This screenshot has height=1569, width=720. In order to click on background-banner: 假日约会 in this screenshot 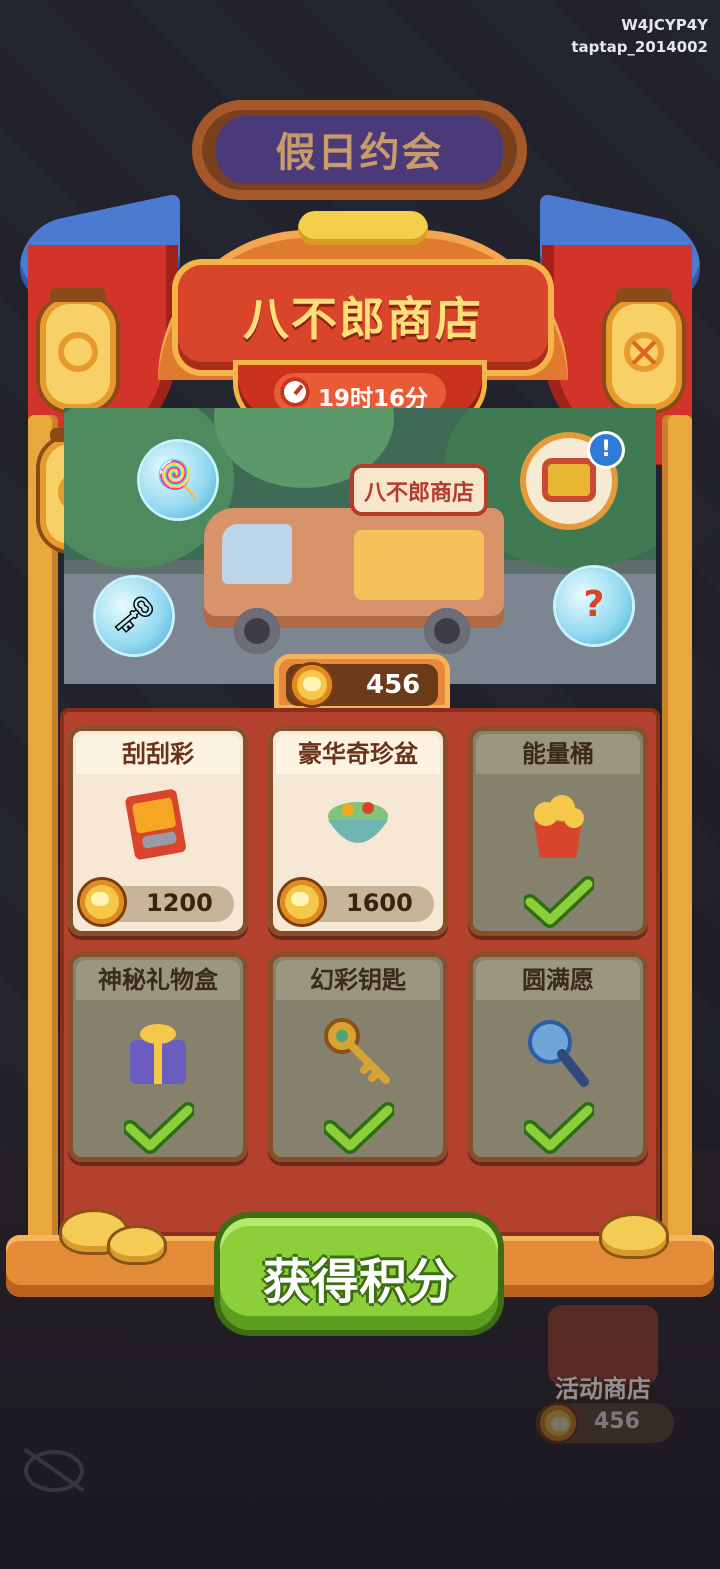, I will do `click(359, 150)`.